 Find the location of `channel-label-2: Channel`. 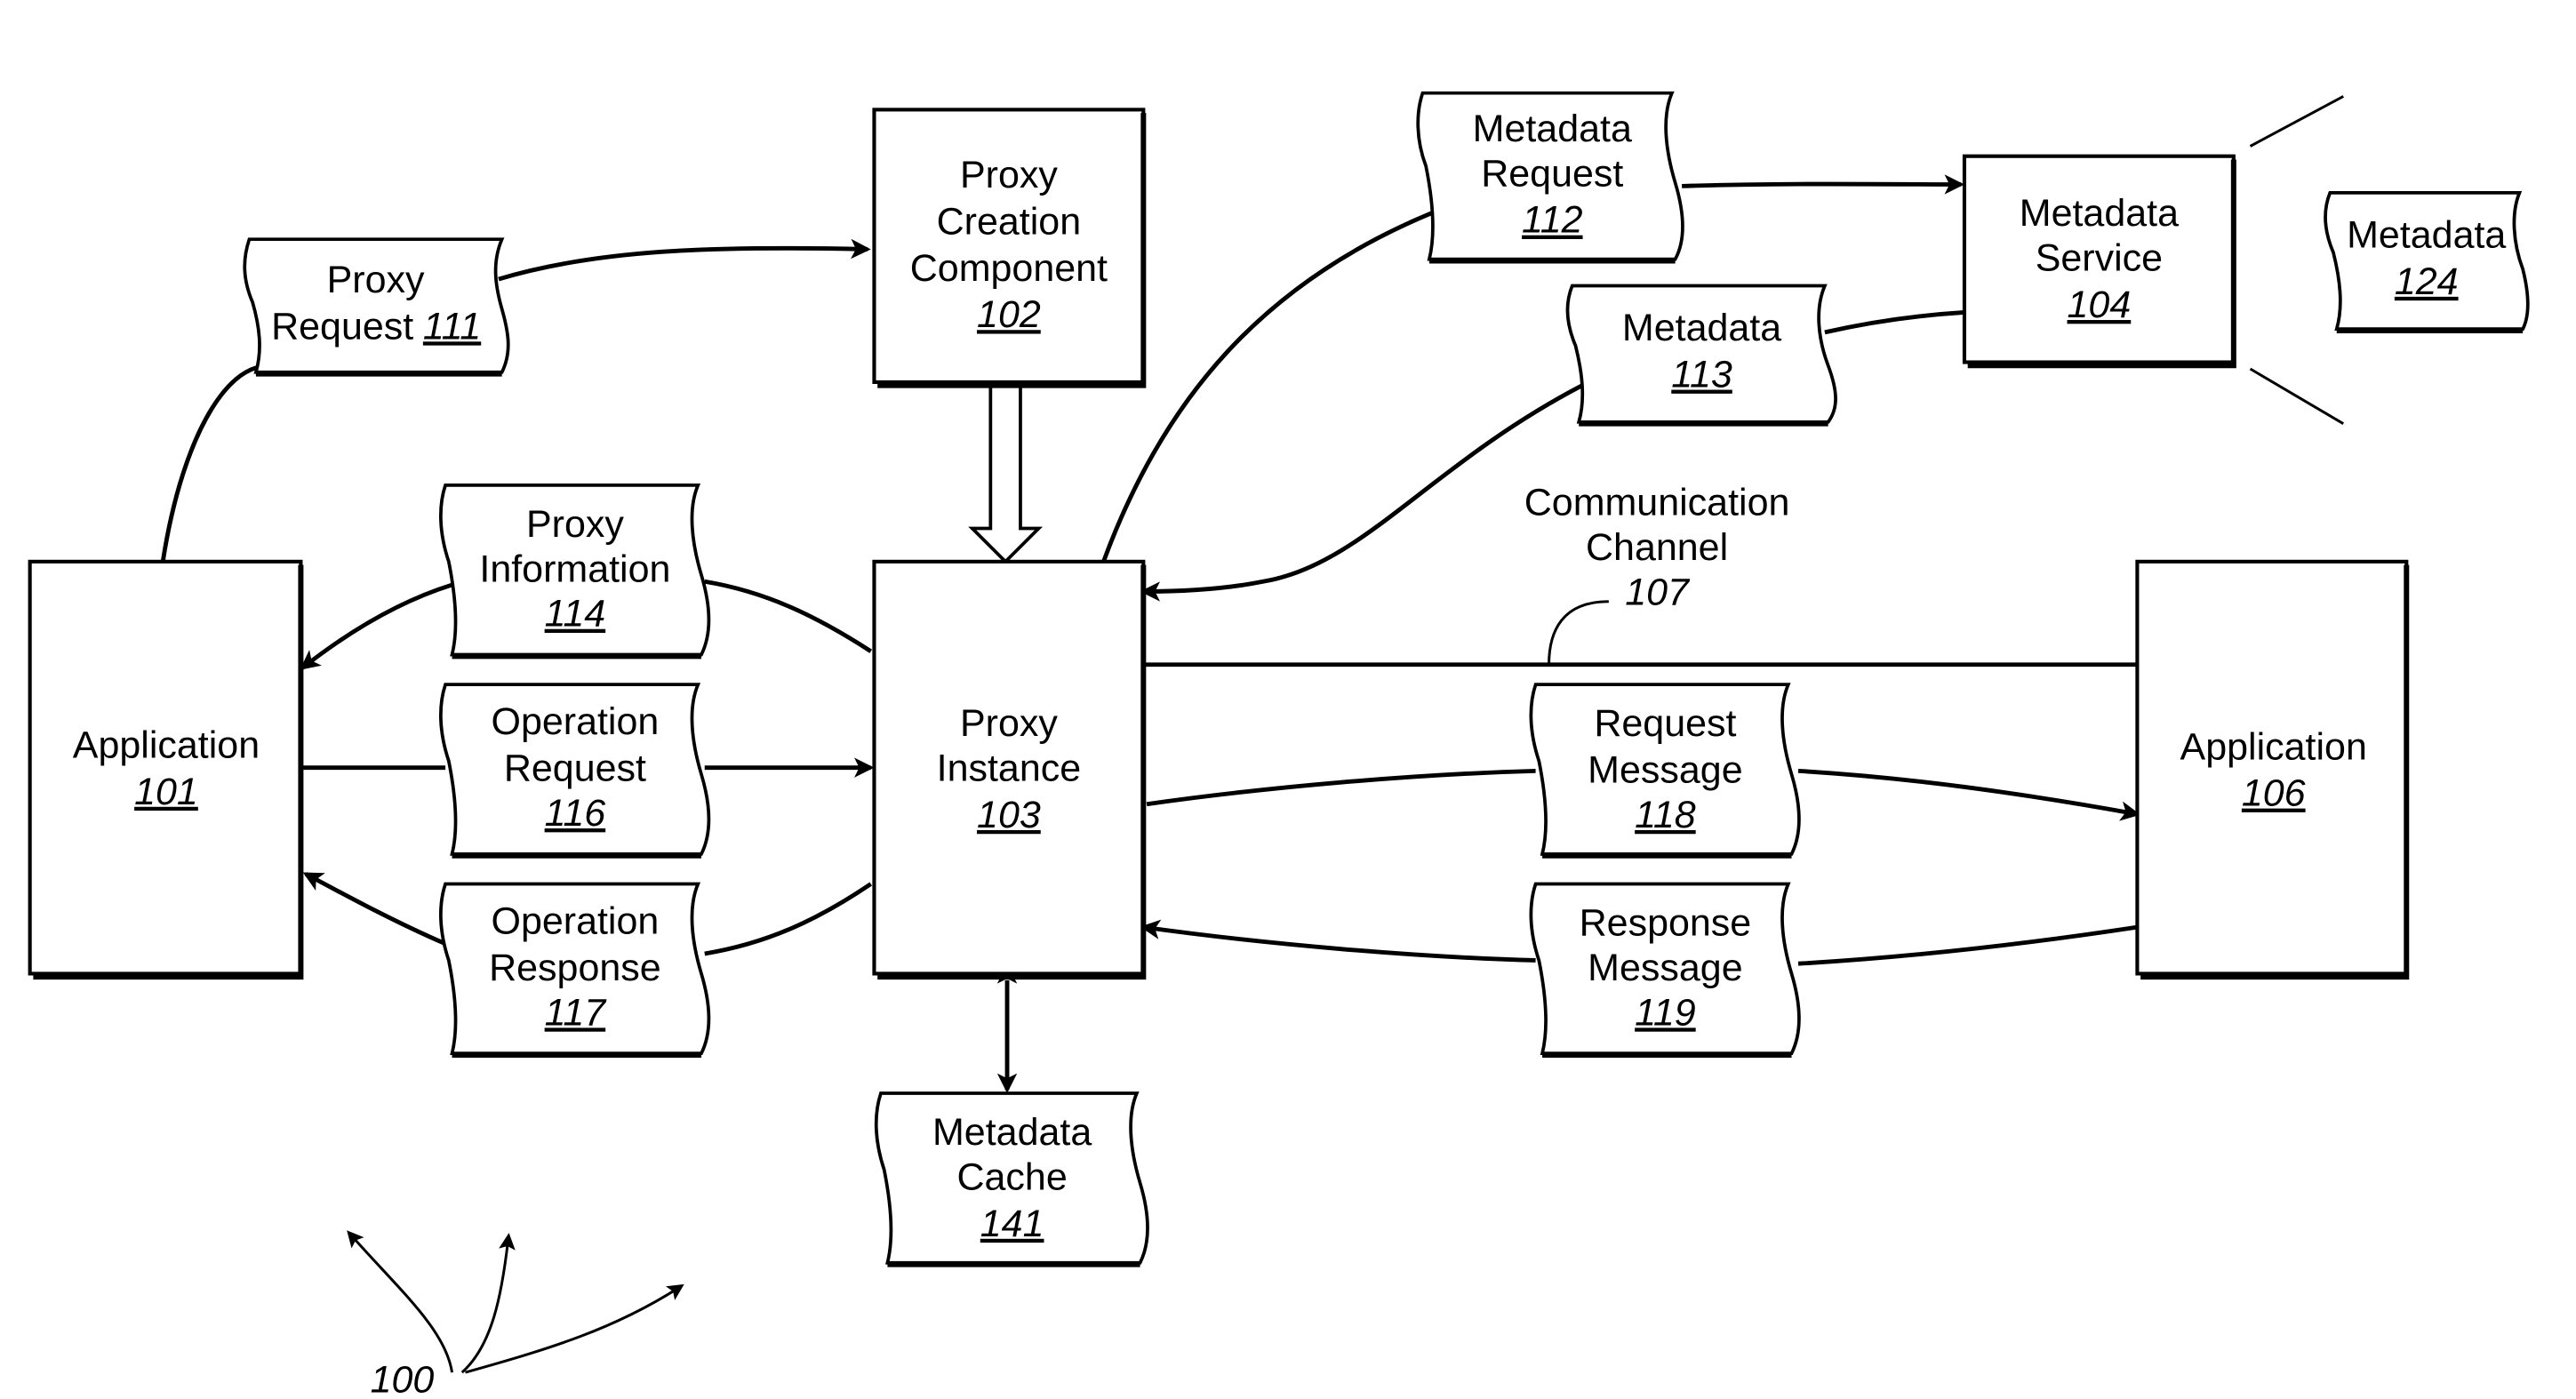

channel-label-2: Channel is located at coordinates (1657, 547).